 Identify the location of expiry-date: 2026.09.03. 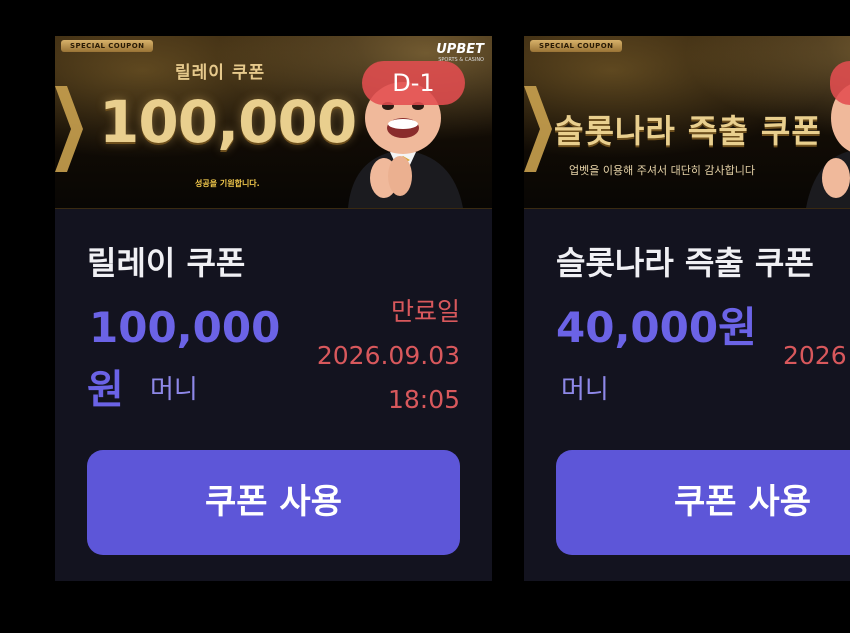
(388, 355).